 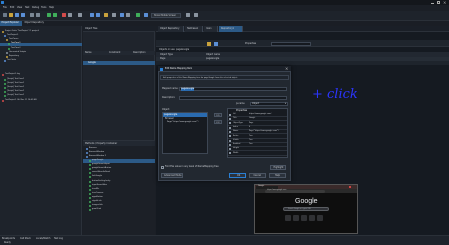 I want to click on refresh-icon, so click(x=216, y=43).